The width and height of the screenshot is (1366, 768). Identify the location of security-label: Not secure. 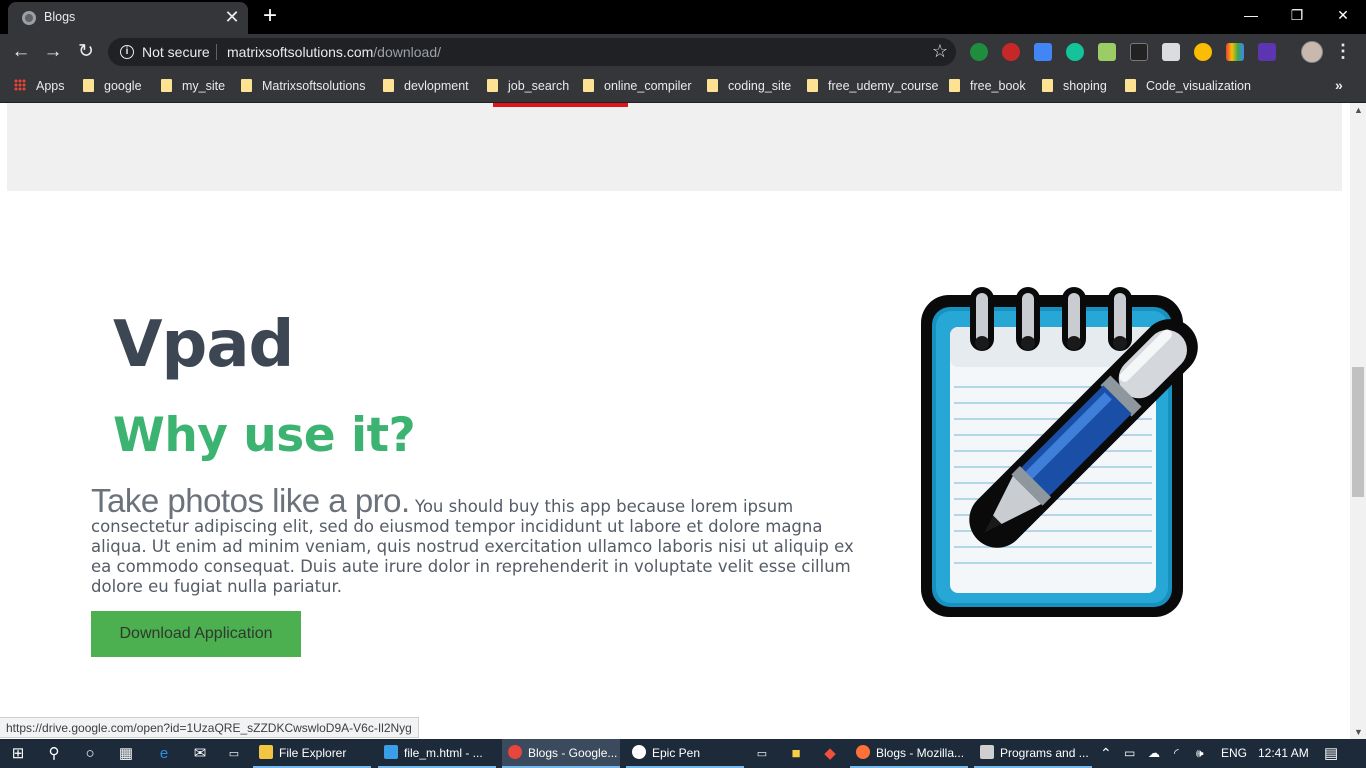
(176, 52).